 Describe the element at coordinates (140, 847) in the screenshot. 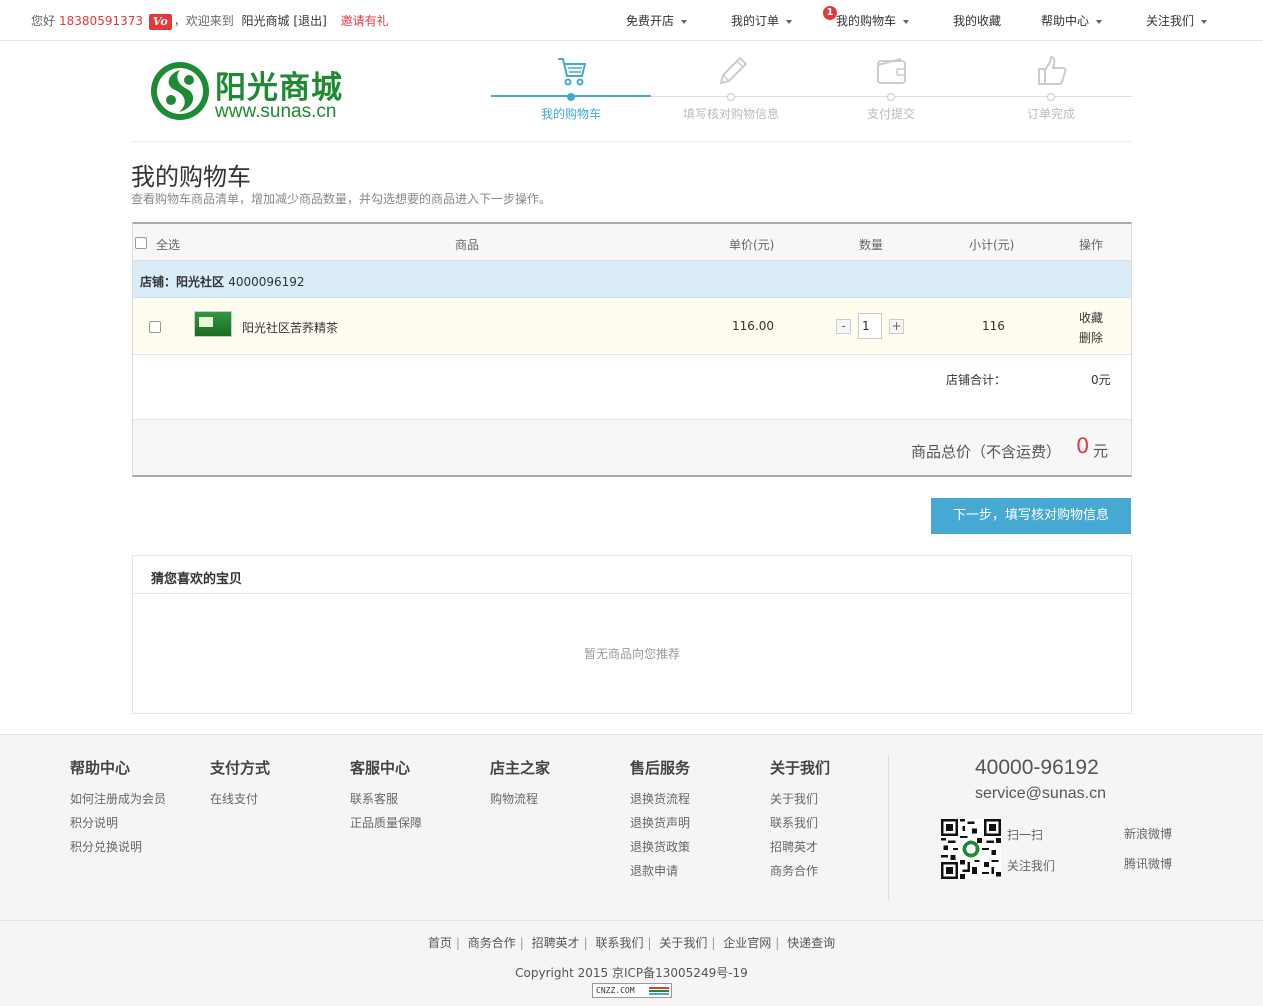

I see `footer-link: 积分兑换说明` at that location.